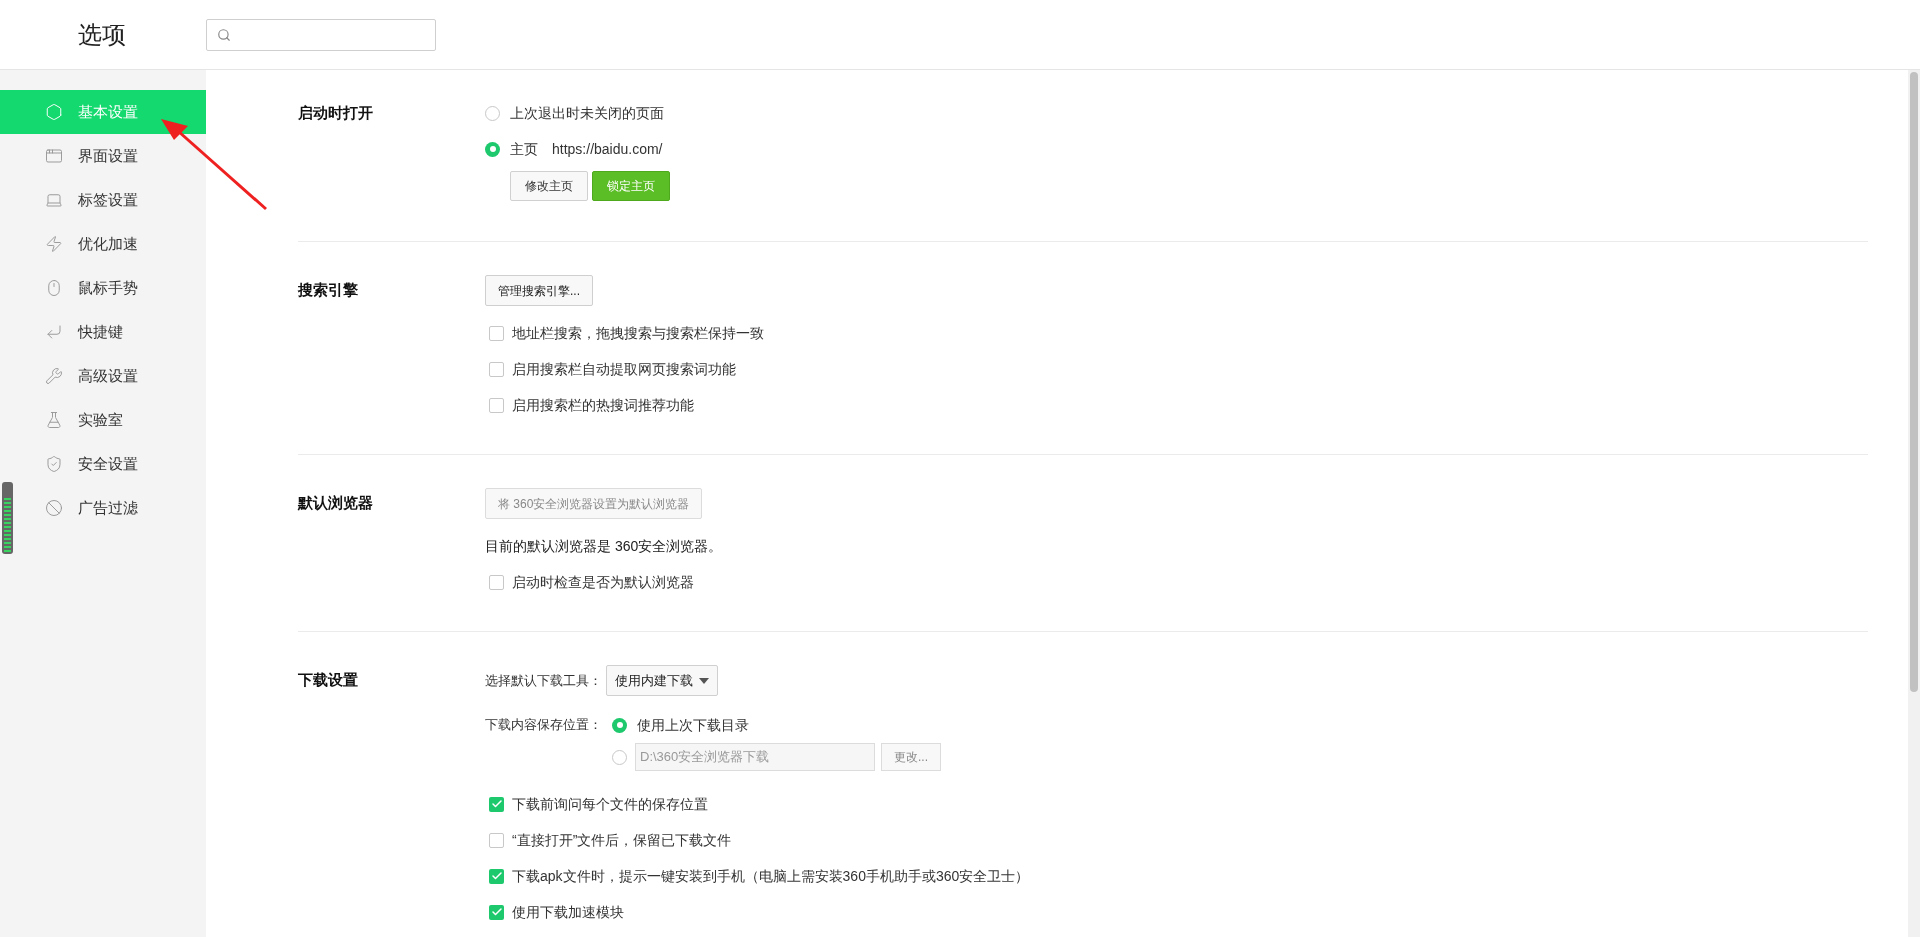  Describe the element at coordinates (54, 332) in the screenshot. I see `enter-key-icon` at that location.